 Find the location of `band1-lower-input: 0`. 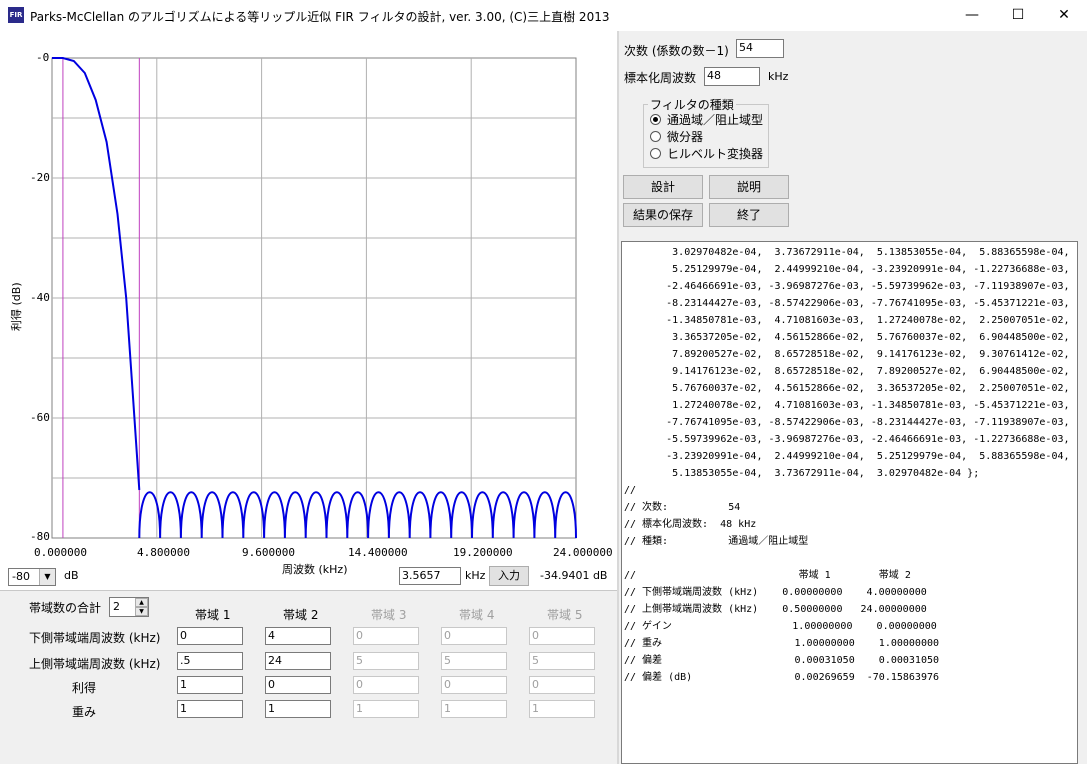

band1-lower-input: 0 is located at coordinates (210, 636).